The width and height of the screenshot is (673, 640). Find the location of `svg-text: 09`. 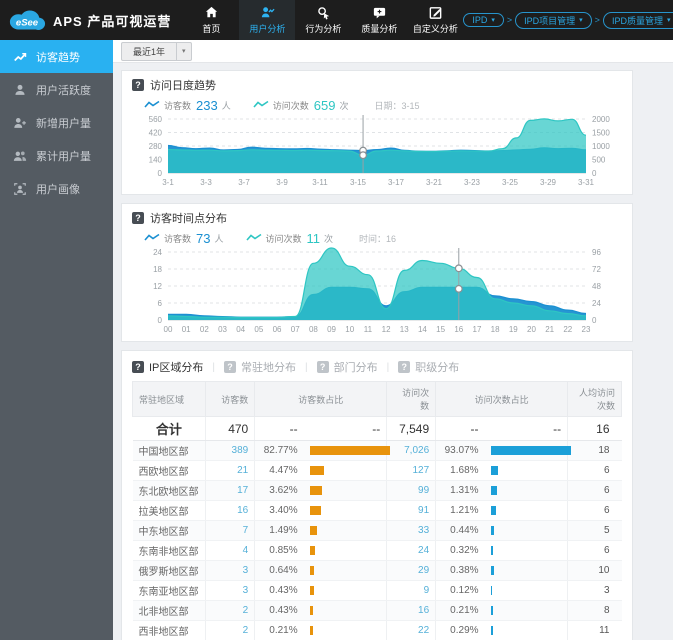

svg-text: 09 is located at coordinates (331, 329).